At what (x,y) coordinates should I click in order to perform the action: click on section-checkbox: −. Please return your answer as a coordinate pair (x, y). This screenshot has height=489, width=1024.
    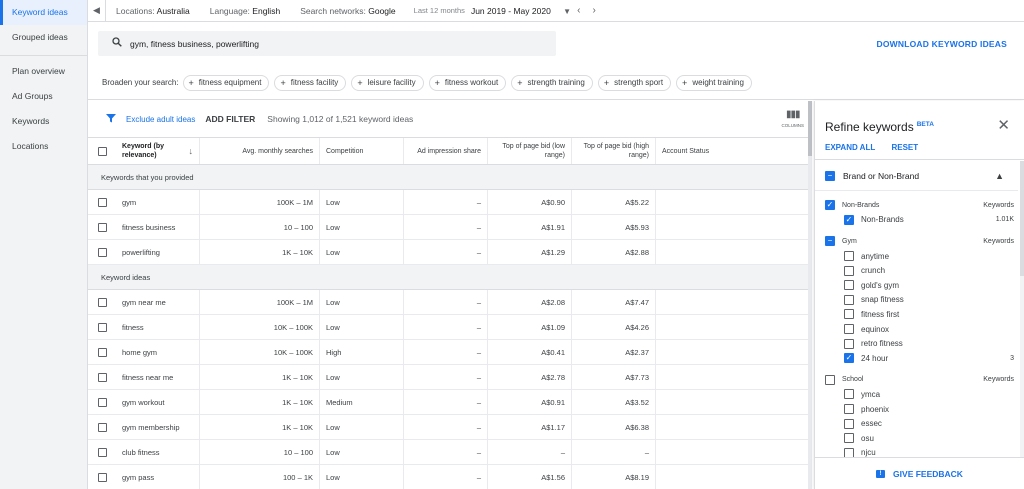
    Looking at the image, I should click on (830, 175).